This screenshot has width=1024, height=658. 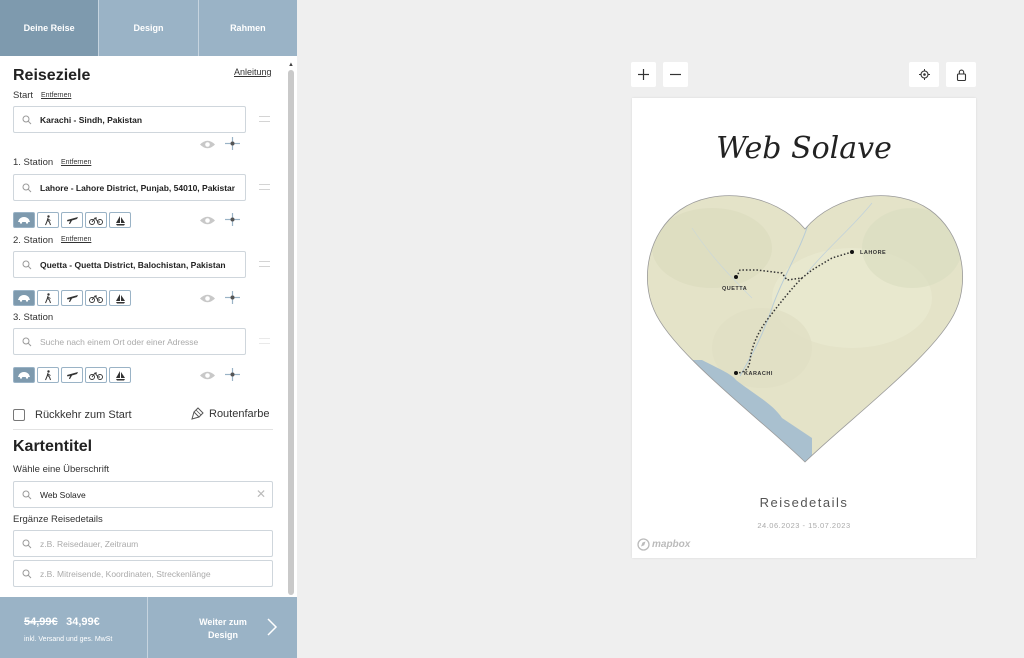 What do you see at coordinates (247, 28) in the screenshot?
I see `tab-rahmen: Rahmen` at bounding box center [247, 28].